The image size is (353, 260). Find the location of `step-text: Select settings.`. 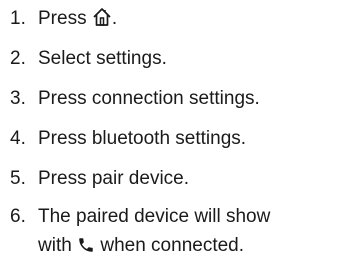

step-text: Select settings. is located at coordinates (102, 58).